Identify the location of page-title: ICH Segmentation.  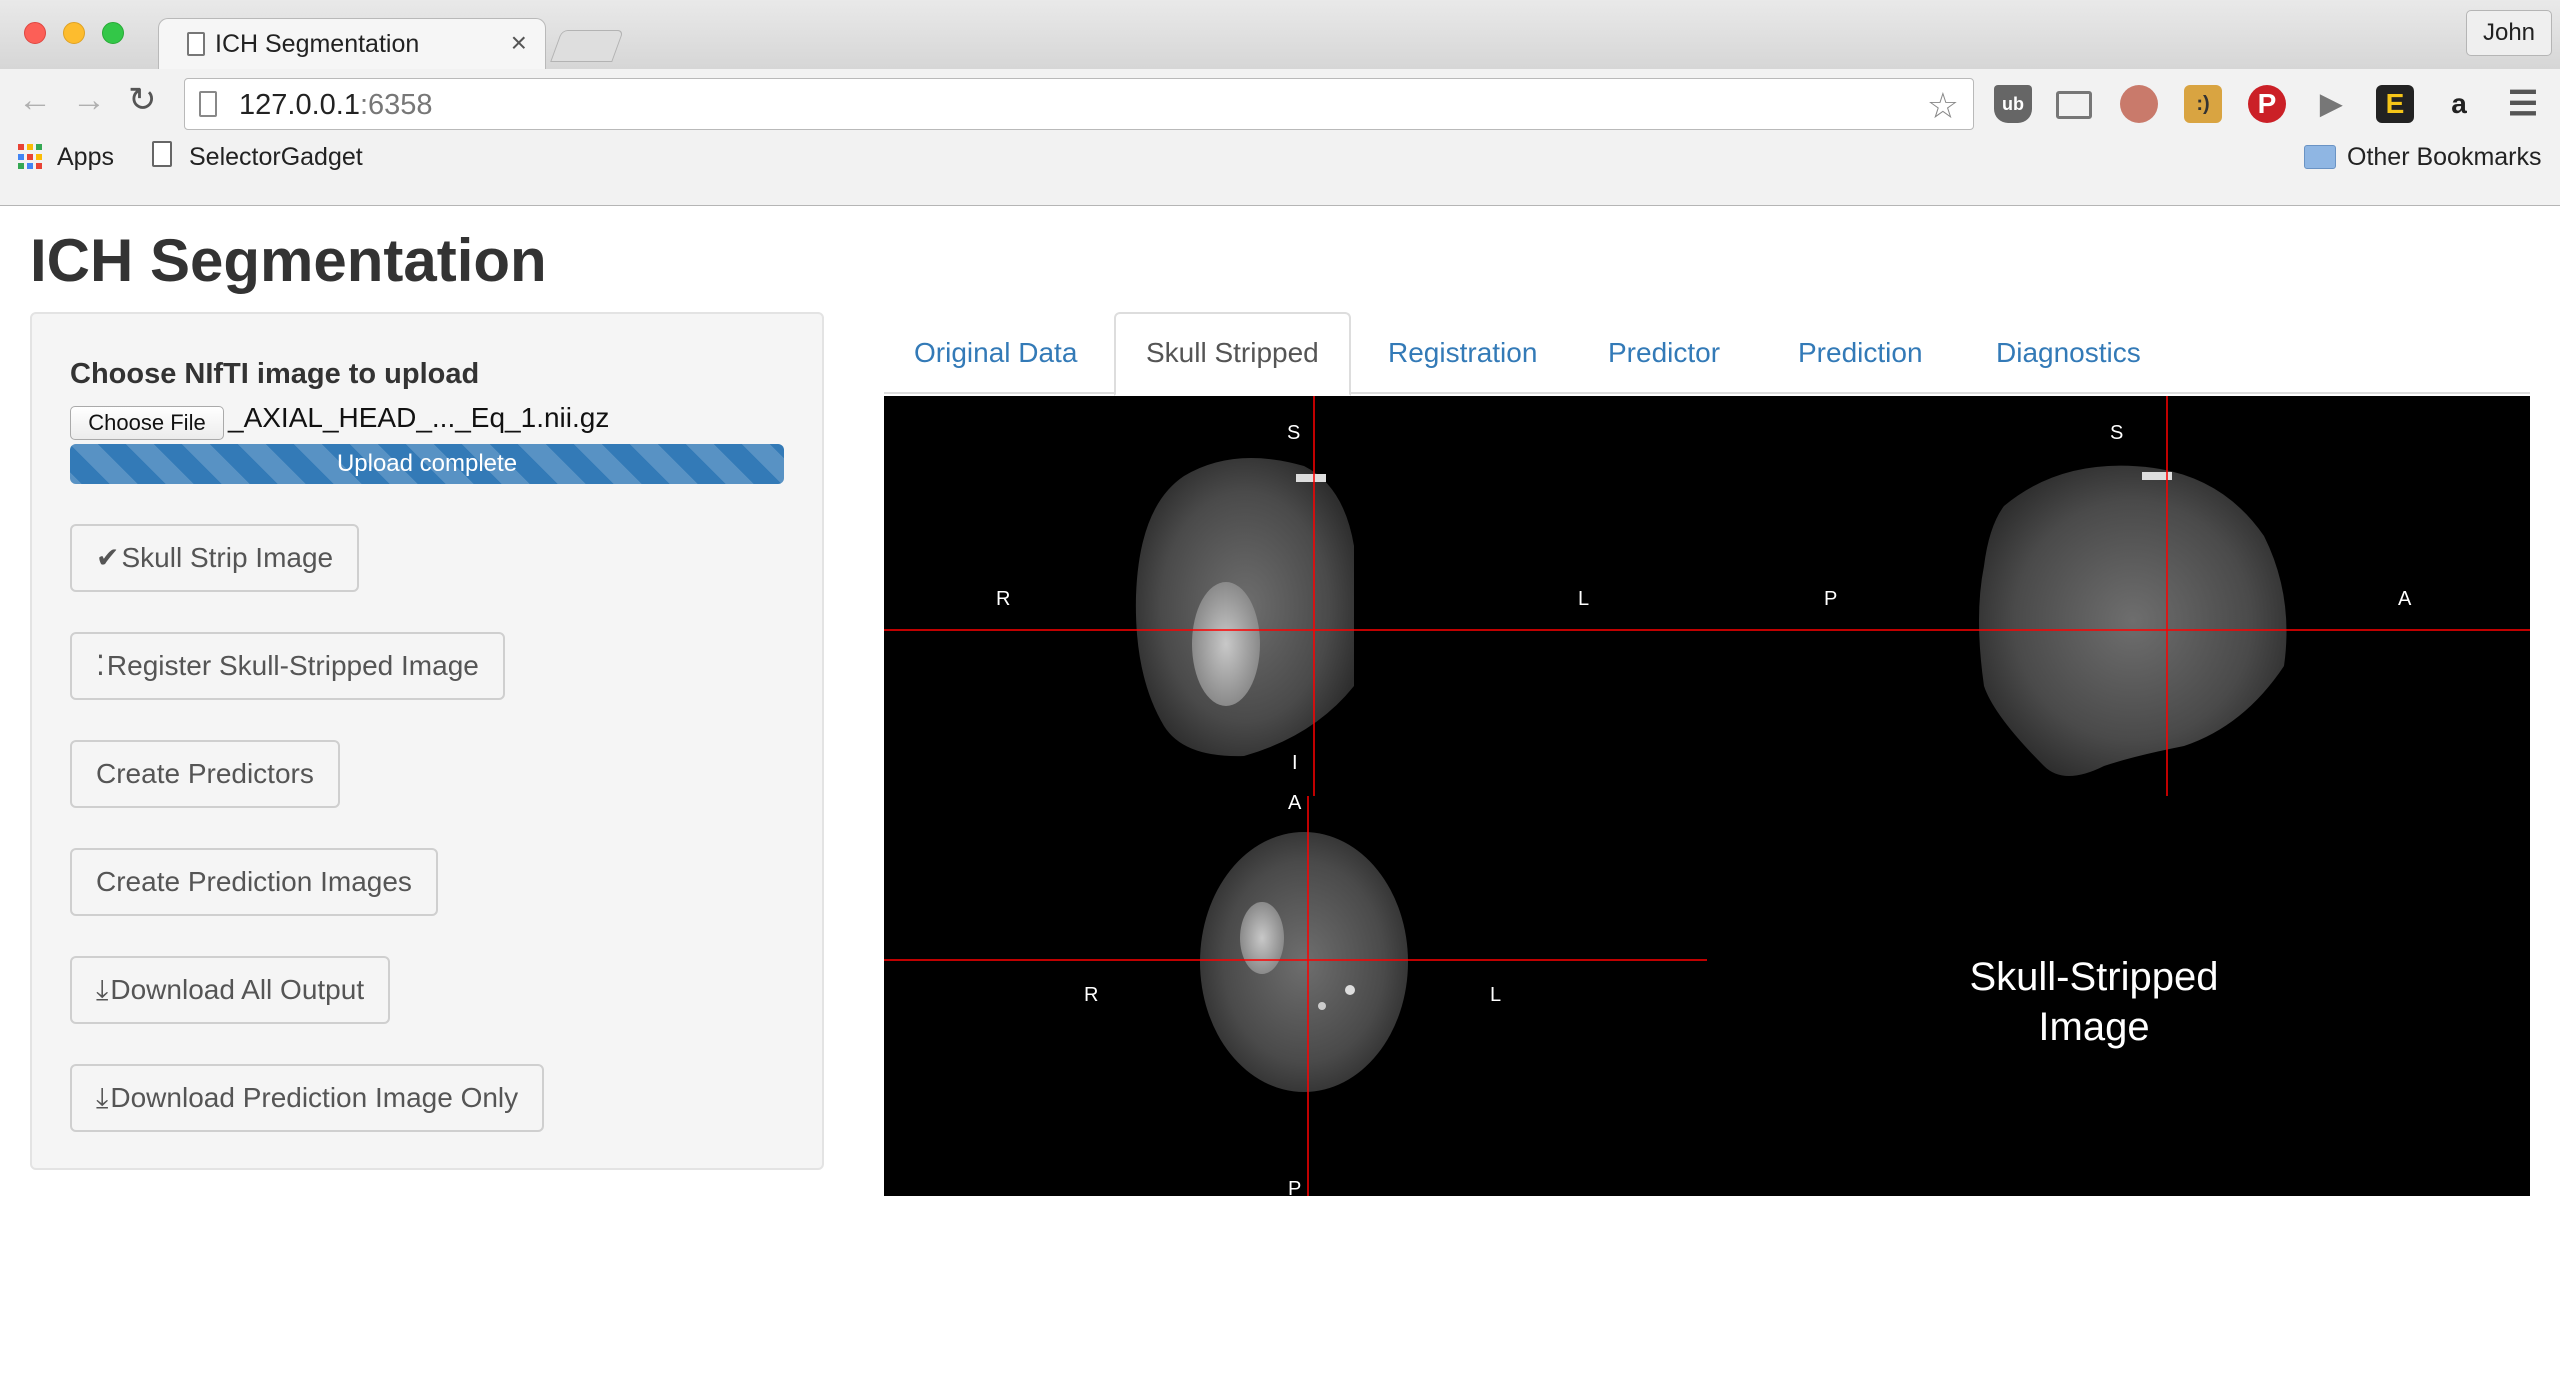
(288, 260).